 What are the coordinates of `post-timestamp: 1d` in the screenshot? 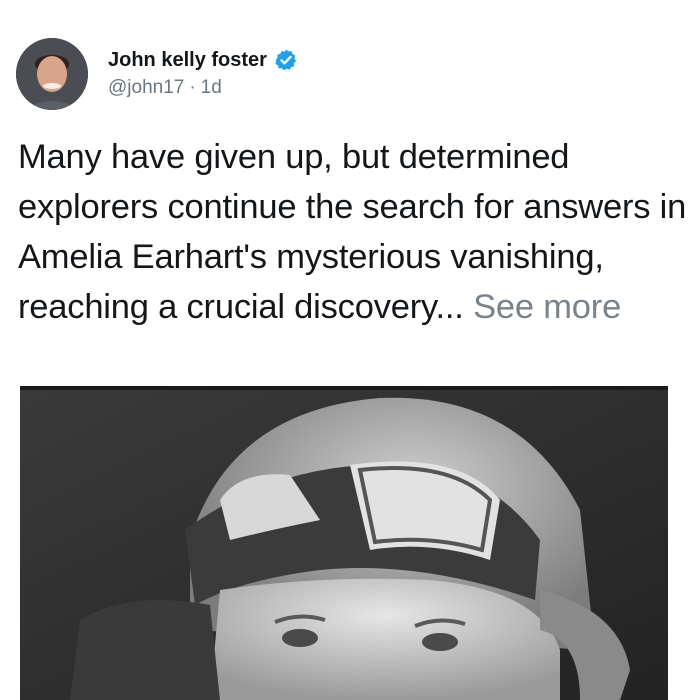 It's located at (211, 87).